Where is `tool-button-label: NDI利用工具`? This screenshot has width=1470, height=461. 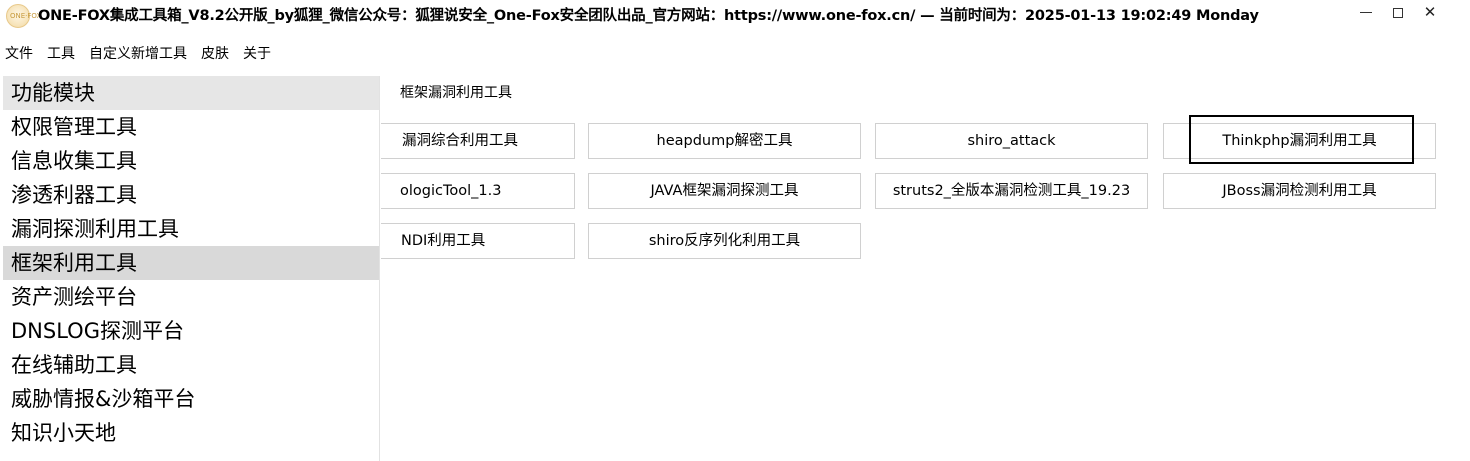
tool-button-label: NDI利用工具 is located at coordinates (443, 241).